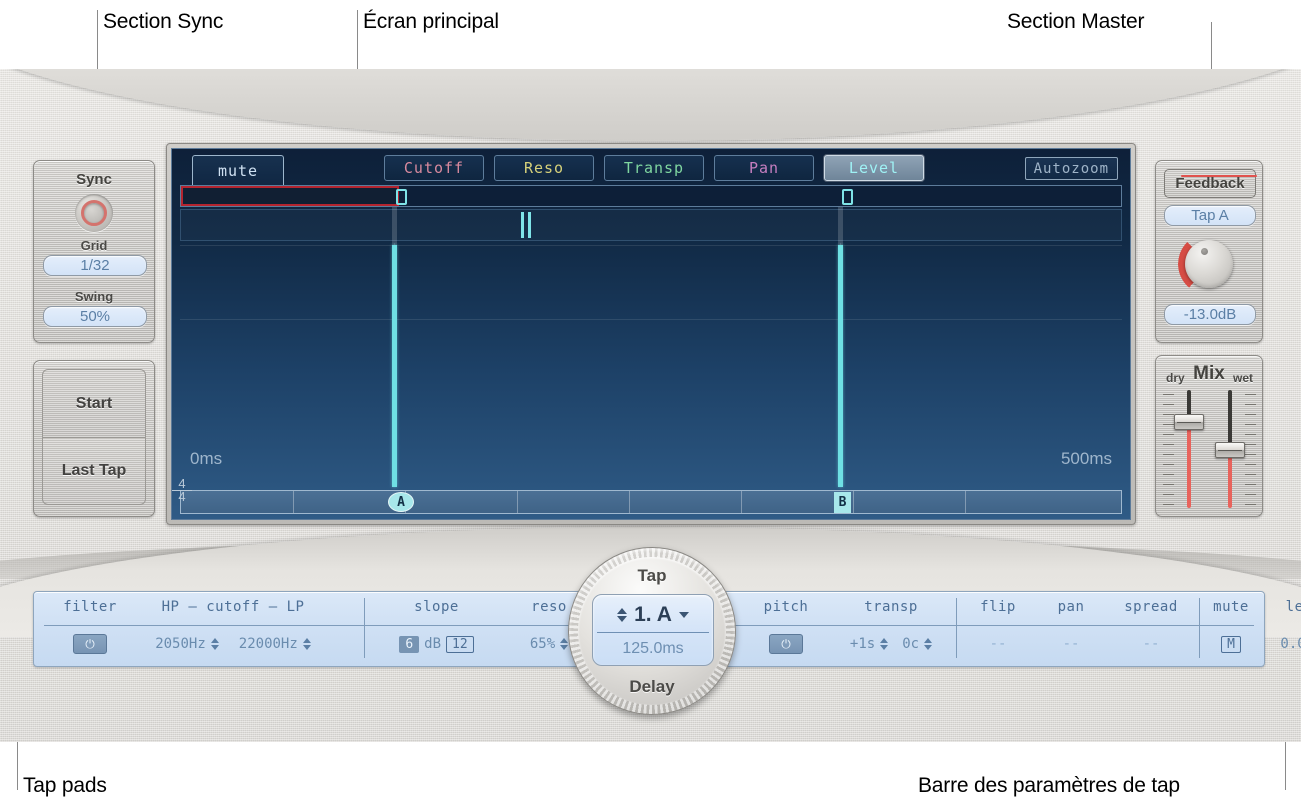  I want to click on tap-a-level-bar, so click(394, 366).